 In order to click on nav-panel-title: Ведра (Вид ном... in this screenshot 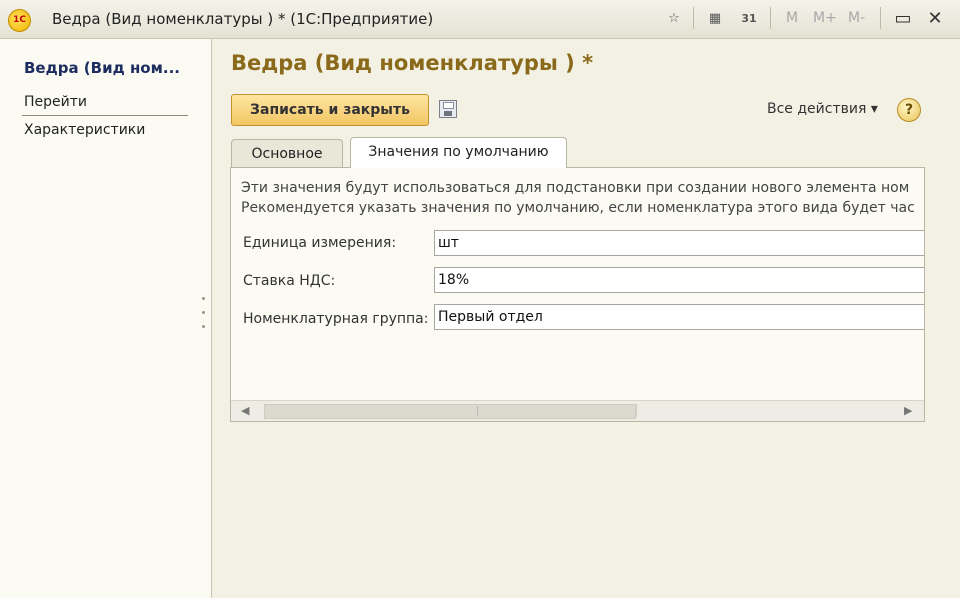, I will do `click(102, 68)`.